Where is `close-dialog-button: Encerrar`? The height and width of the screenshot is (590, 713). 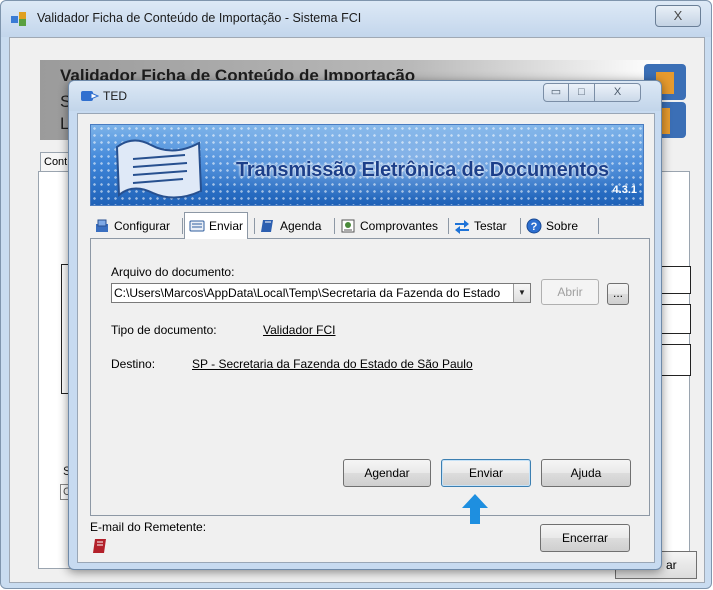
close-dialog-button: Encerrar is located at coordinates (585, 538).